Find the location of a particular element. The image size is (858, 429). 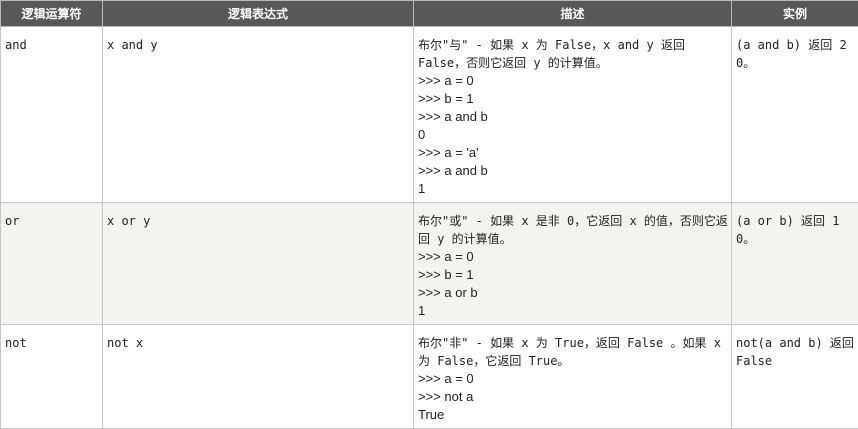

expression-cell: x or y is located at coordinates (258, 264).